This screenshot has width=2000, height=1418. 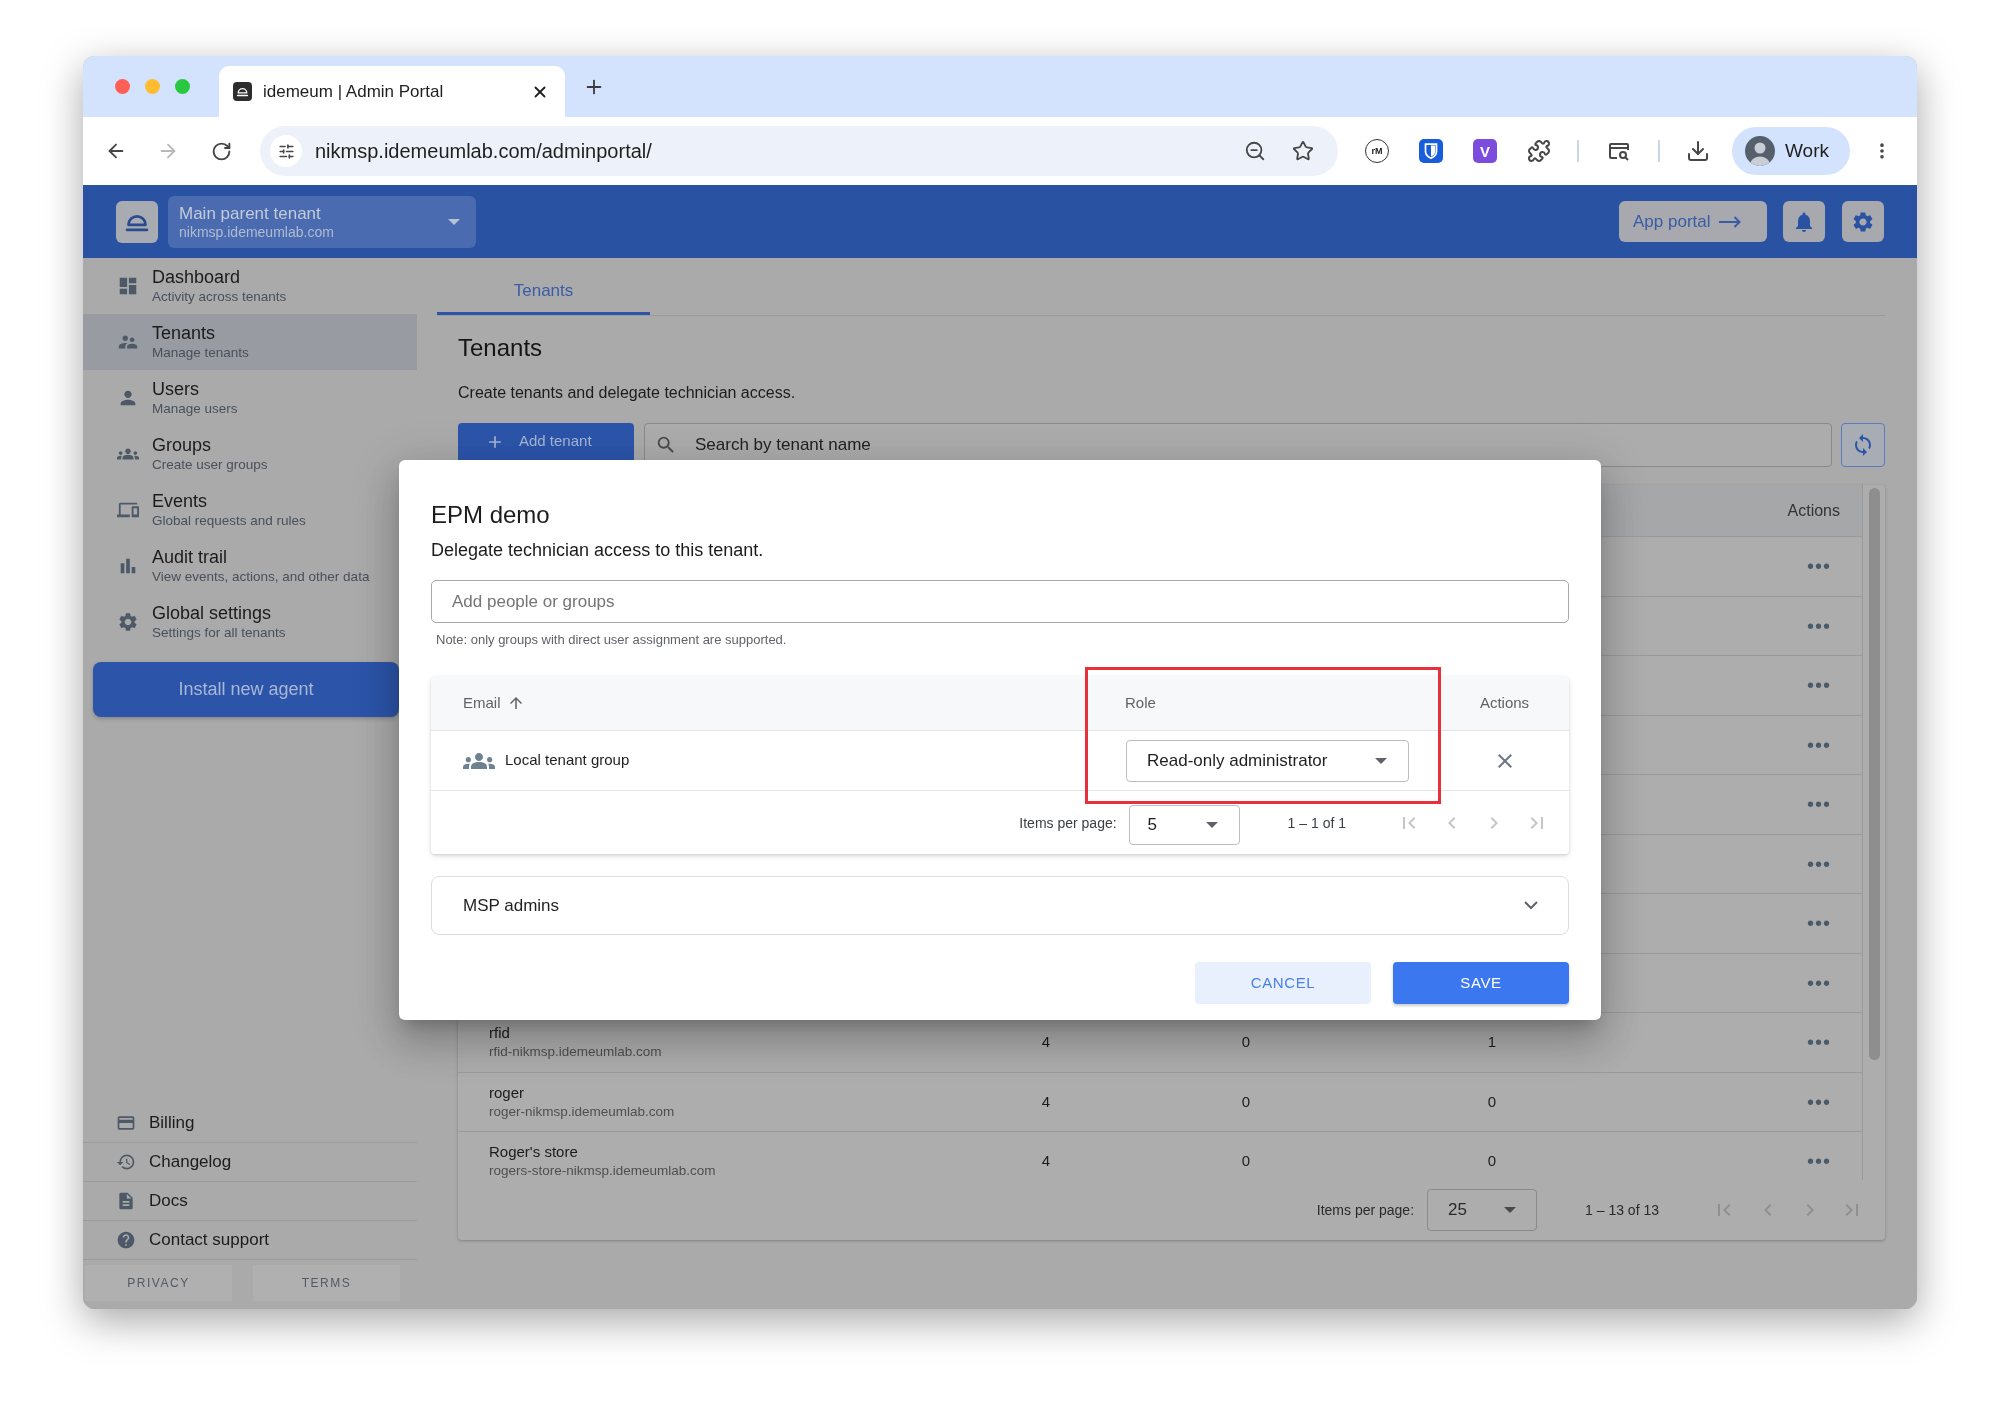 What do you see at coordinates (122, 86) in the screenshot?
I see `close-window-button` at bounding box center [122, 86].